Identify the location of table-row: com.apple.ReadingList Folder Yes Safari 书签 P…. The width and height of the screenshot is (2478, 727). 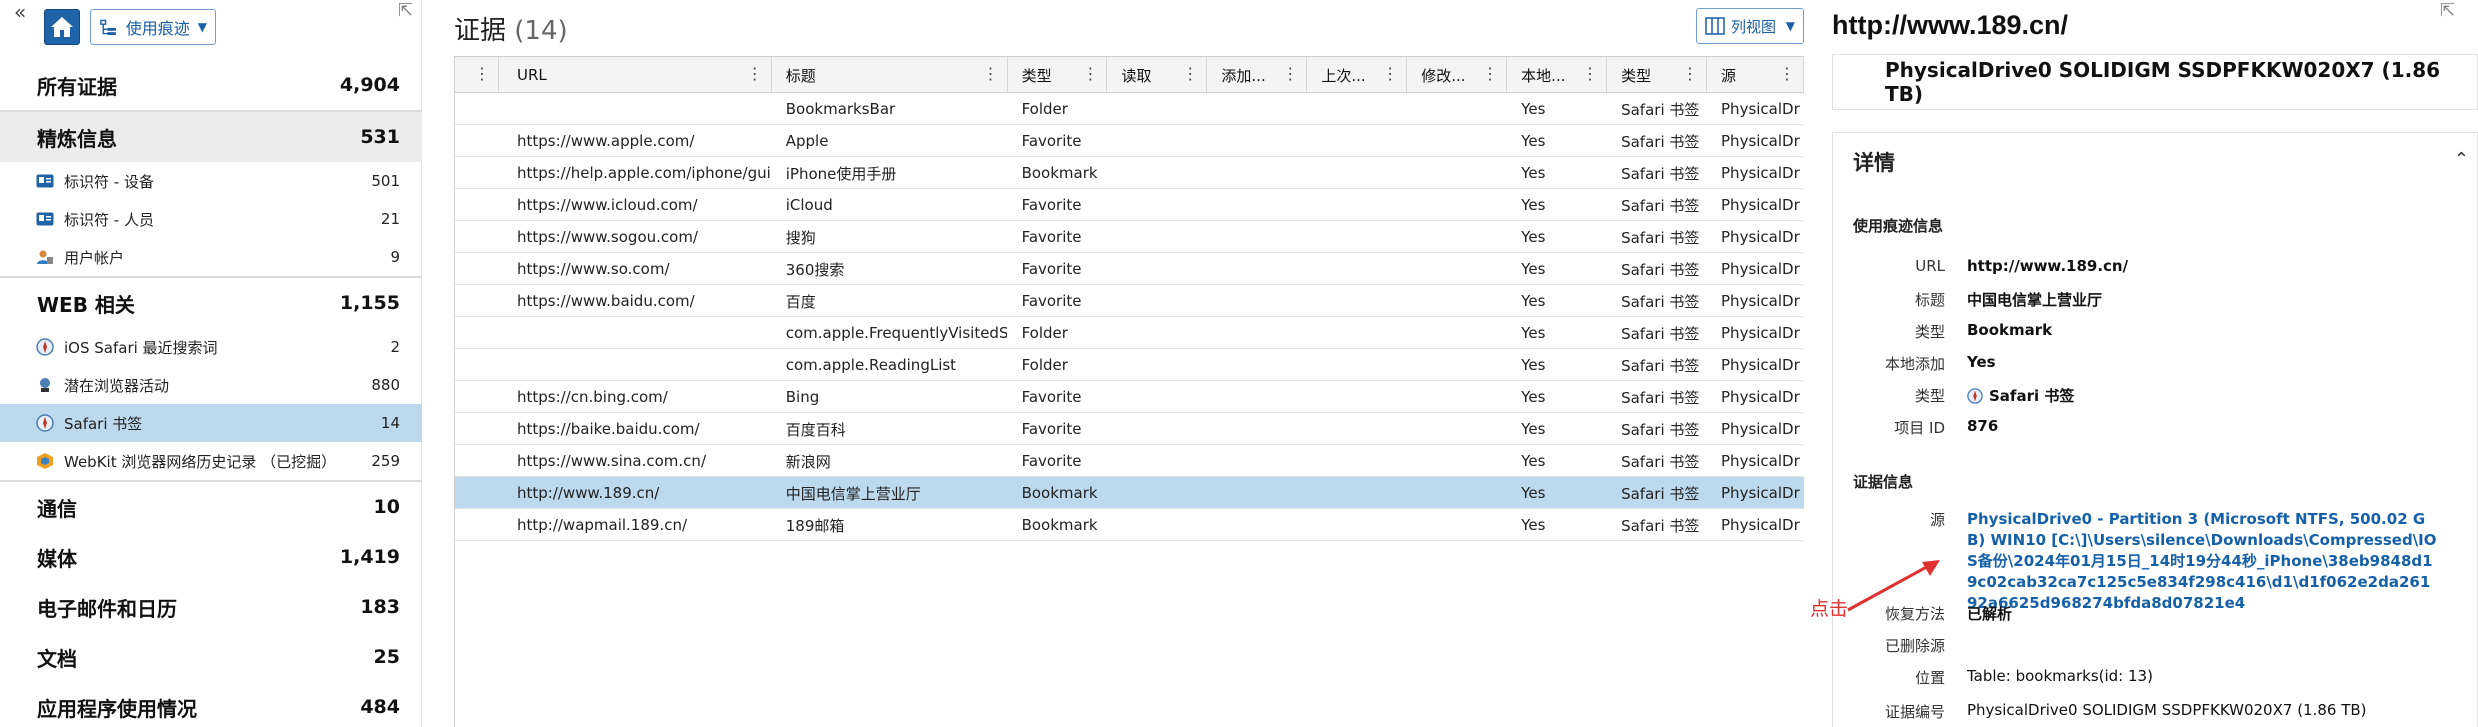
(1129, 365).